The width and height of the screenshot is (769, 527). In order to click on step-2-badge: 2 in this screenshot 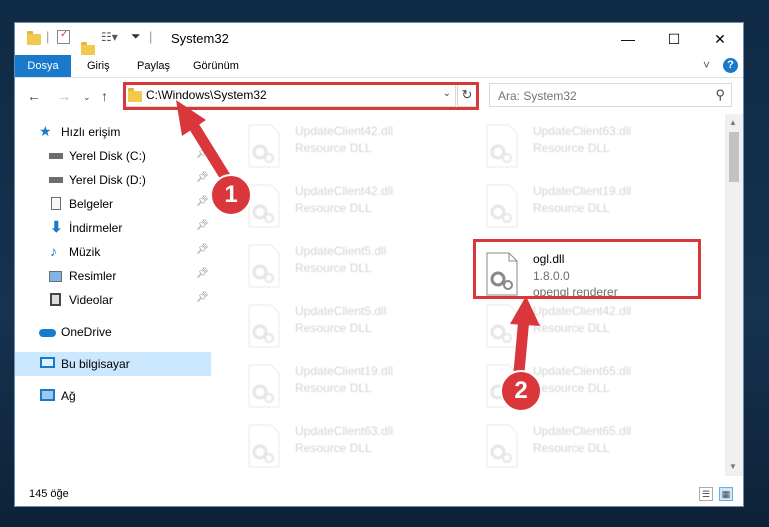, I will do `click(521, 391)`.